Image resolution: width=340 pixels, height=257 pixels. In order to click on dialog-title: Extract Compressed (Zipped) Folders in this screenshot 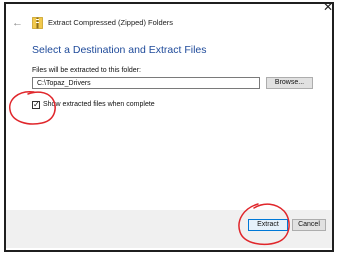, I will do `click(111, 22)`.